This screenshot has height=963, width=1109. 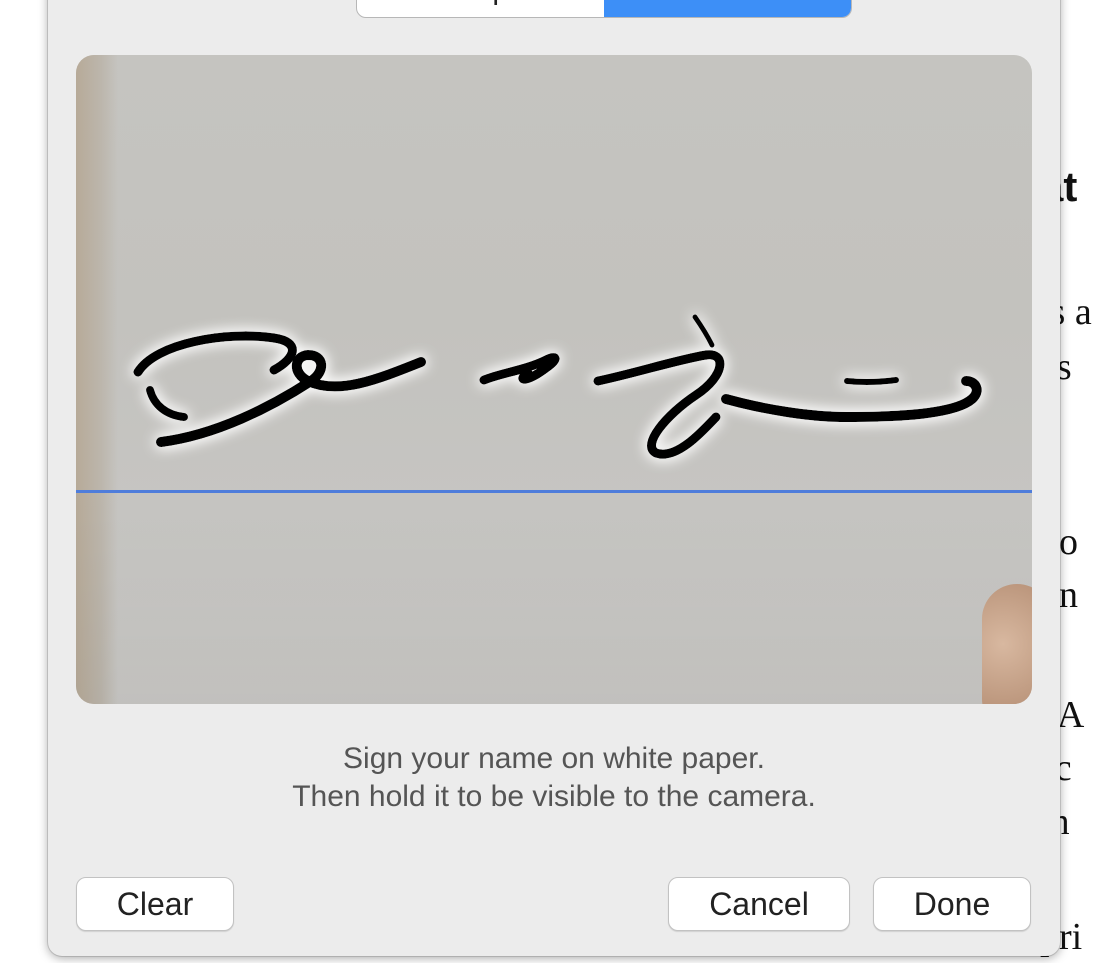 What do you see at coordinates (557, 386) in the screenshot?
I see `signature-image` at bounding box center [557, 386].